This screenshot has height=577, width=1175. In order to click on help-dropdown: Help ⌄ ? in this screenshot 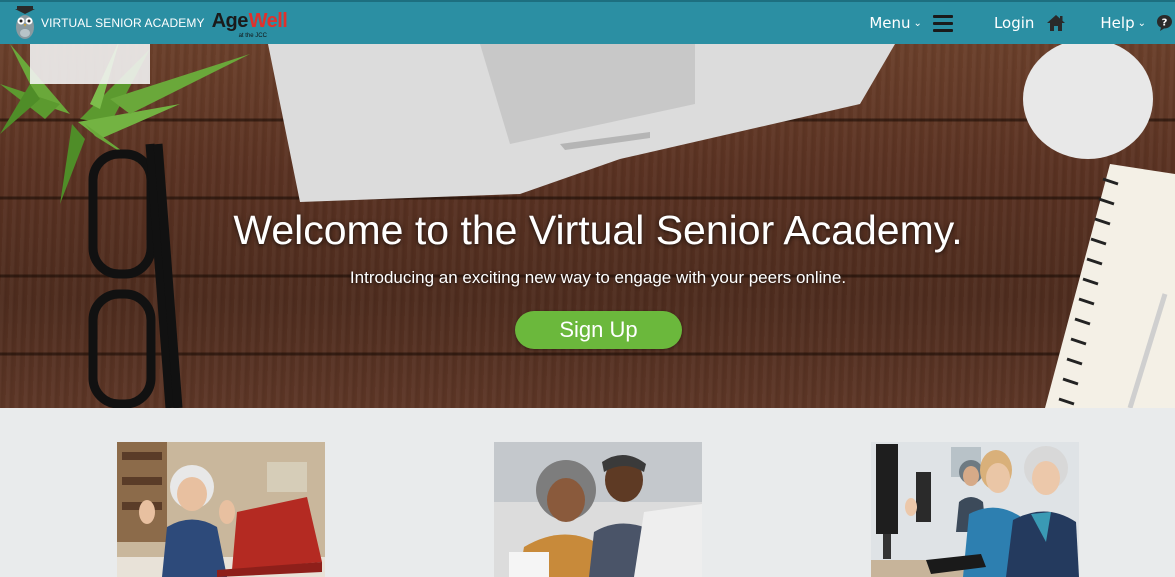, I will do `click(1137, 23)`.